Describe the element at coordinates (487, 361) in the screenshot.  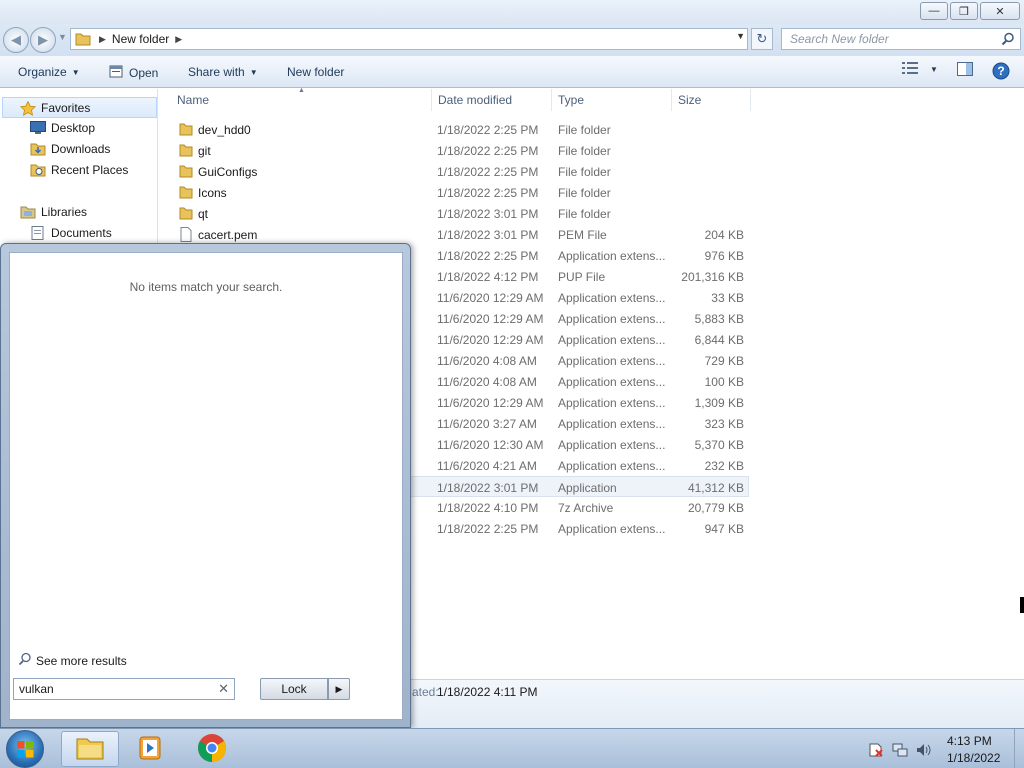
I see `file-date: 11/6/2020 4:08 AM` at that location.